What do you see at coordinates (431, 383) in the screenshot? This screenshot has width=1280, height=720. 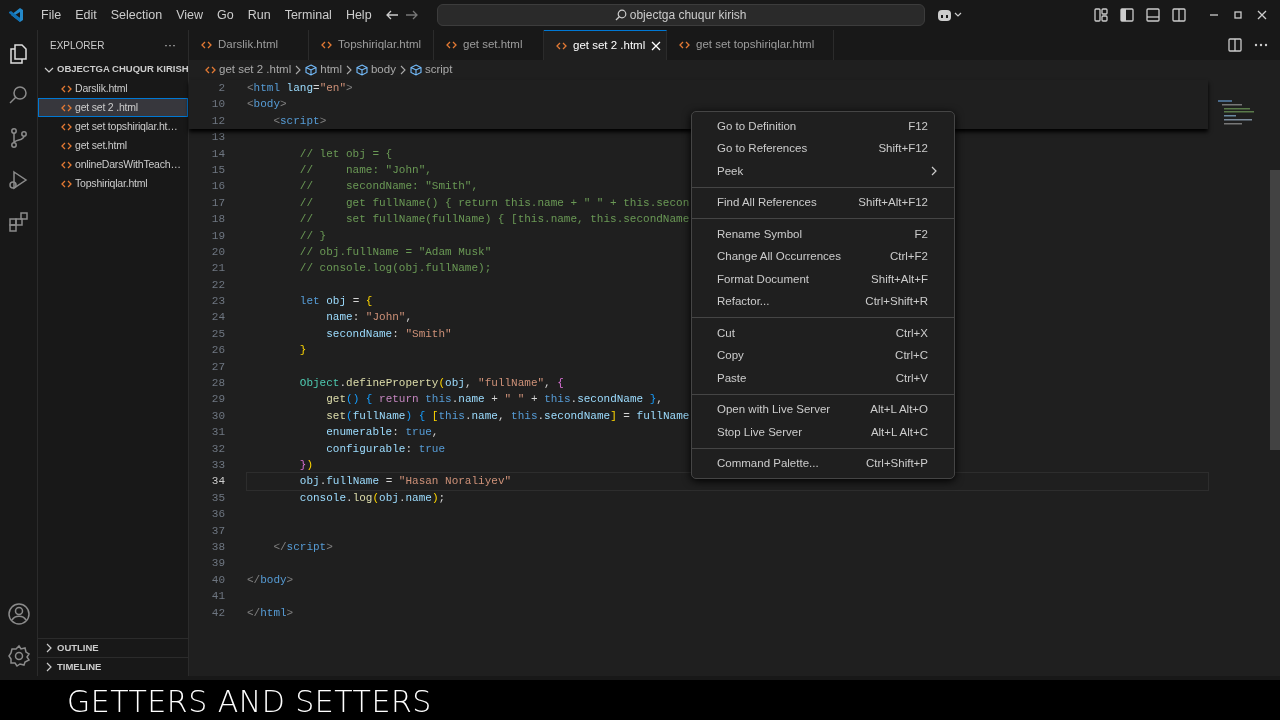 I see `code-line: Object.defineProperty(obj, "fullName", {` at bounding box center [431, 383].